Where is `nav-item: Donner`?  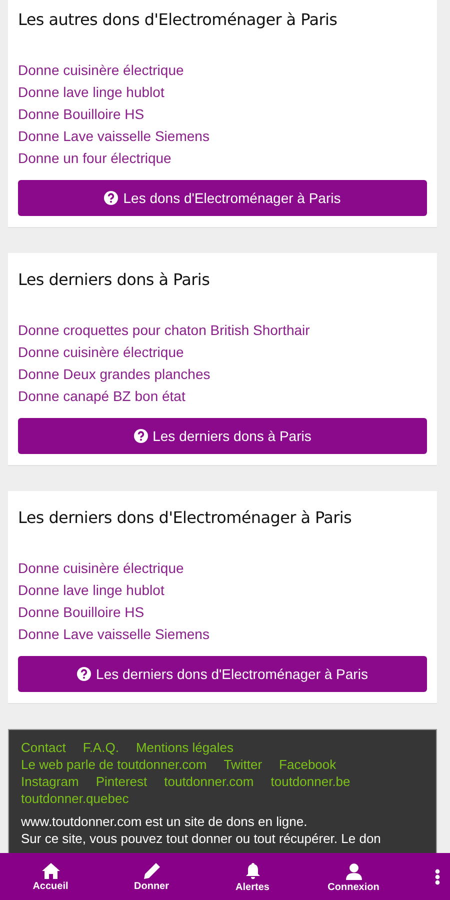 nav-item: Donner is located at coordinates (151, 876).